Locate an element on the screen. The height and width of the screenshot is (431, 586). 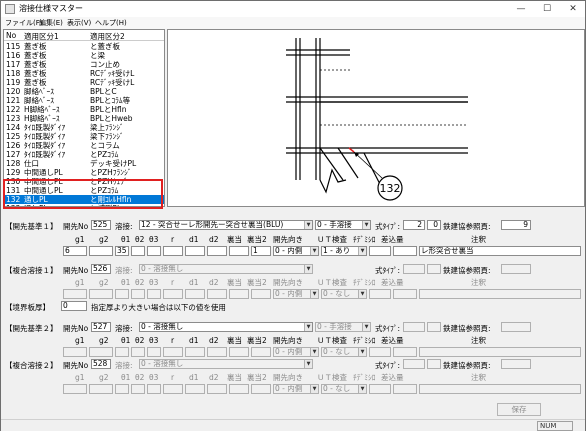
yosetsu2-select: 0 - 溶接無し ▼ is located at coordinates (226, 269).